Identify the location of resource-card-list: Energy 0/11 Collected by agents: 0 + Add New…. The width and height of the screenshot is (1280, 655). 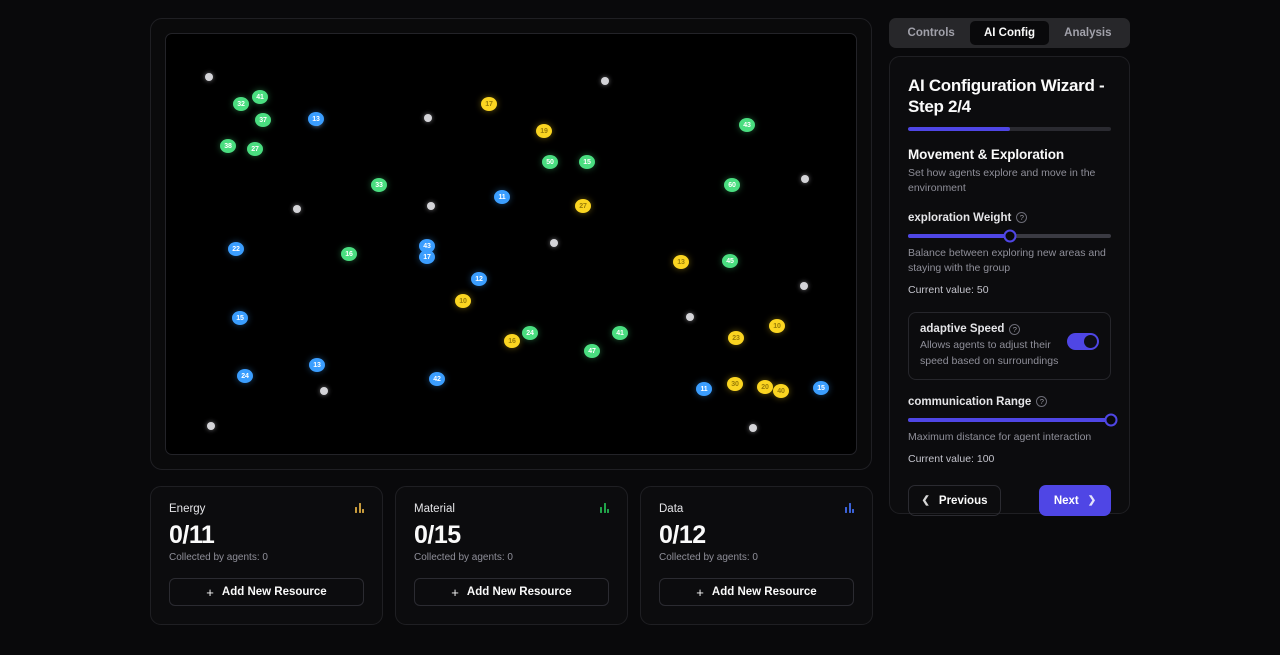
(511, 555).